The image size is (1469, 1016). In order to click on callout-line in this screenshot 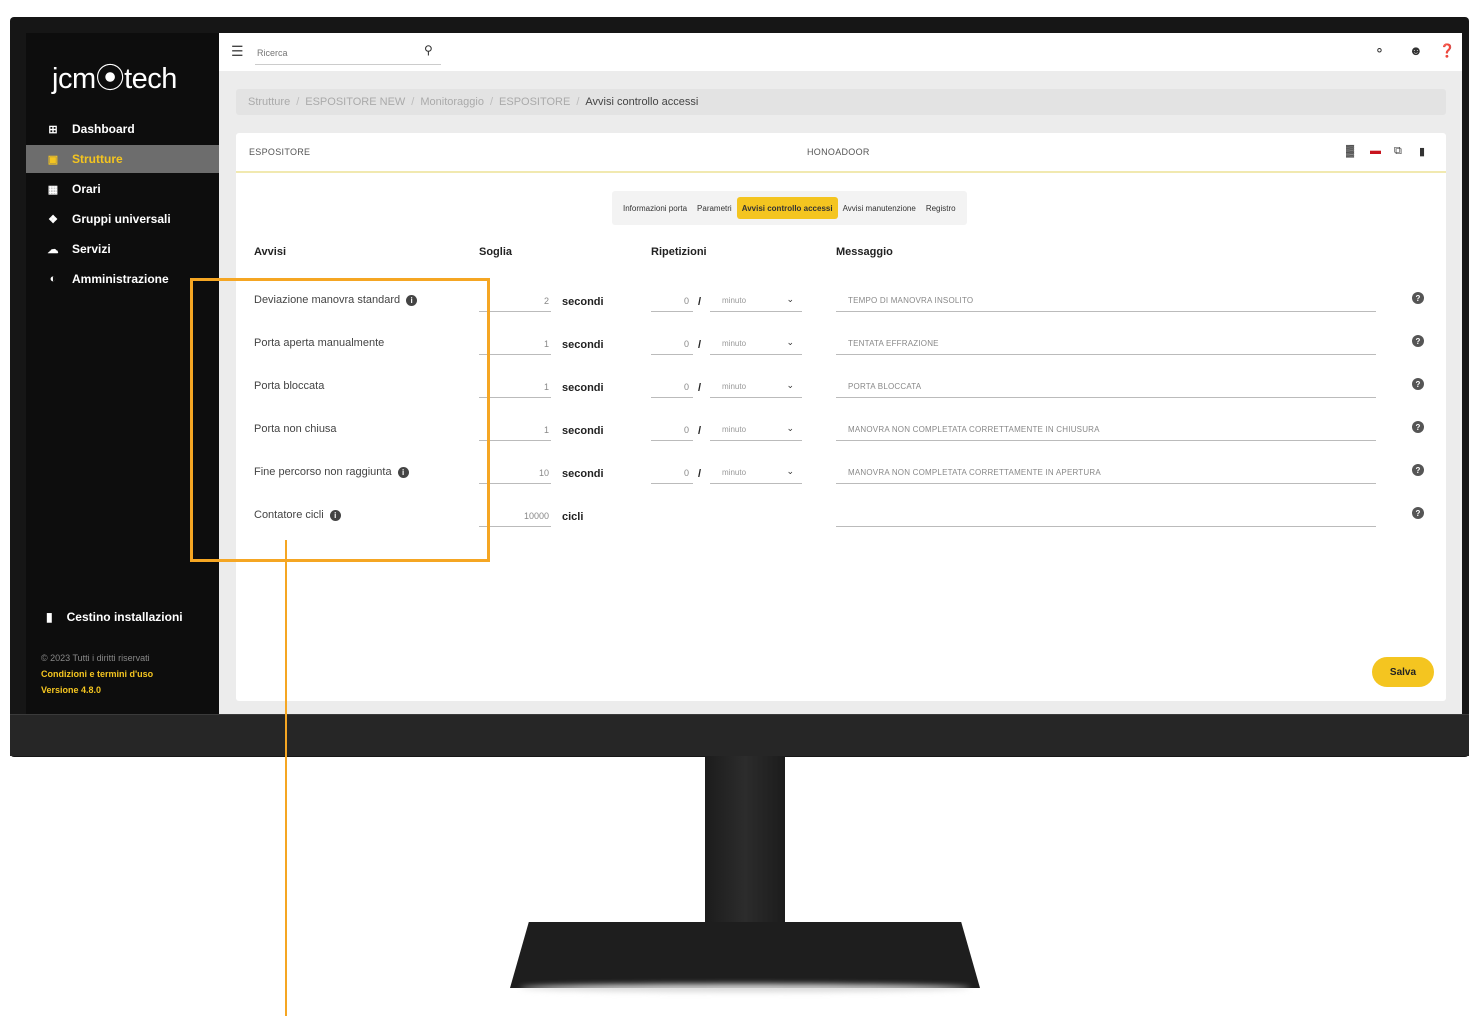, I will do `click(286, 778)`.